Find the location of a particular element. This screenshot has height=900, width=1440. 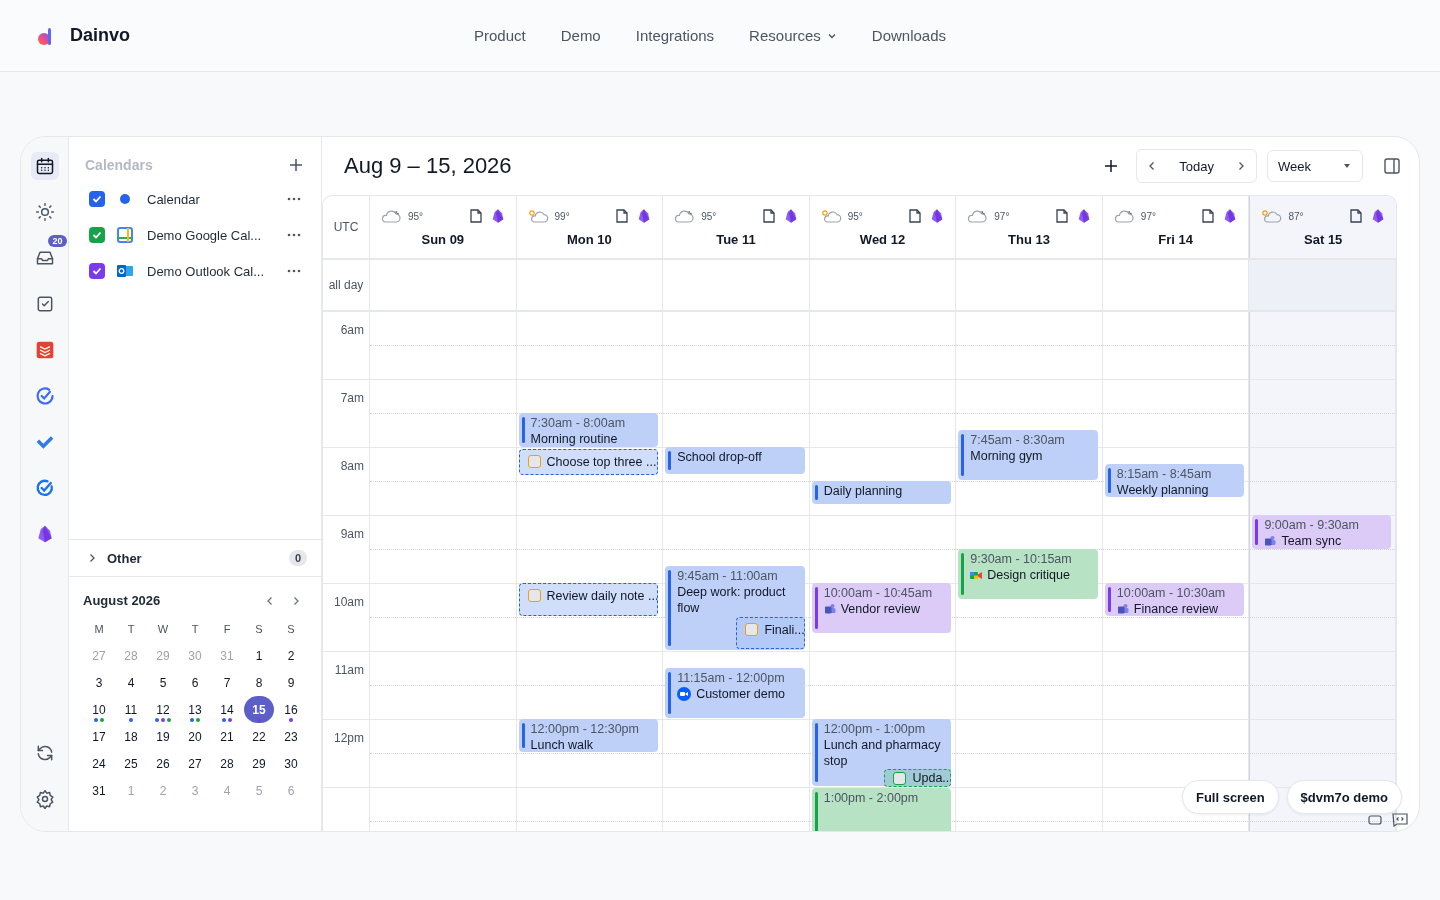

weekday-label: S is located at coordinates (291, 629).